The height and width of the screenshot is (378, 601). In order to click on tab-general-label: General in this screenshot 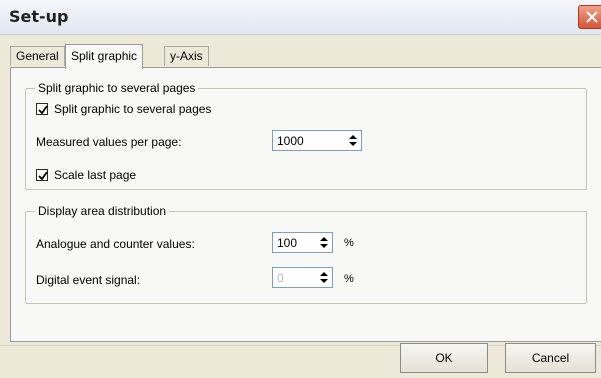, I will do `click(37, 56)`.